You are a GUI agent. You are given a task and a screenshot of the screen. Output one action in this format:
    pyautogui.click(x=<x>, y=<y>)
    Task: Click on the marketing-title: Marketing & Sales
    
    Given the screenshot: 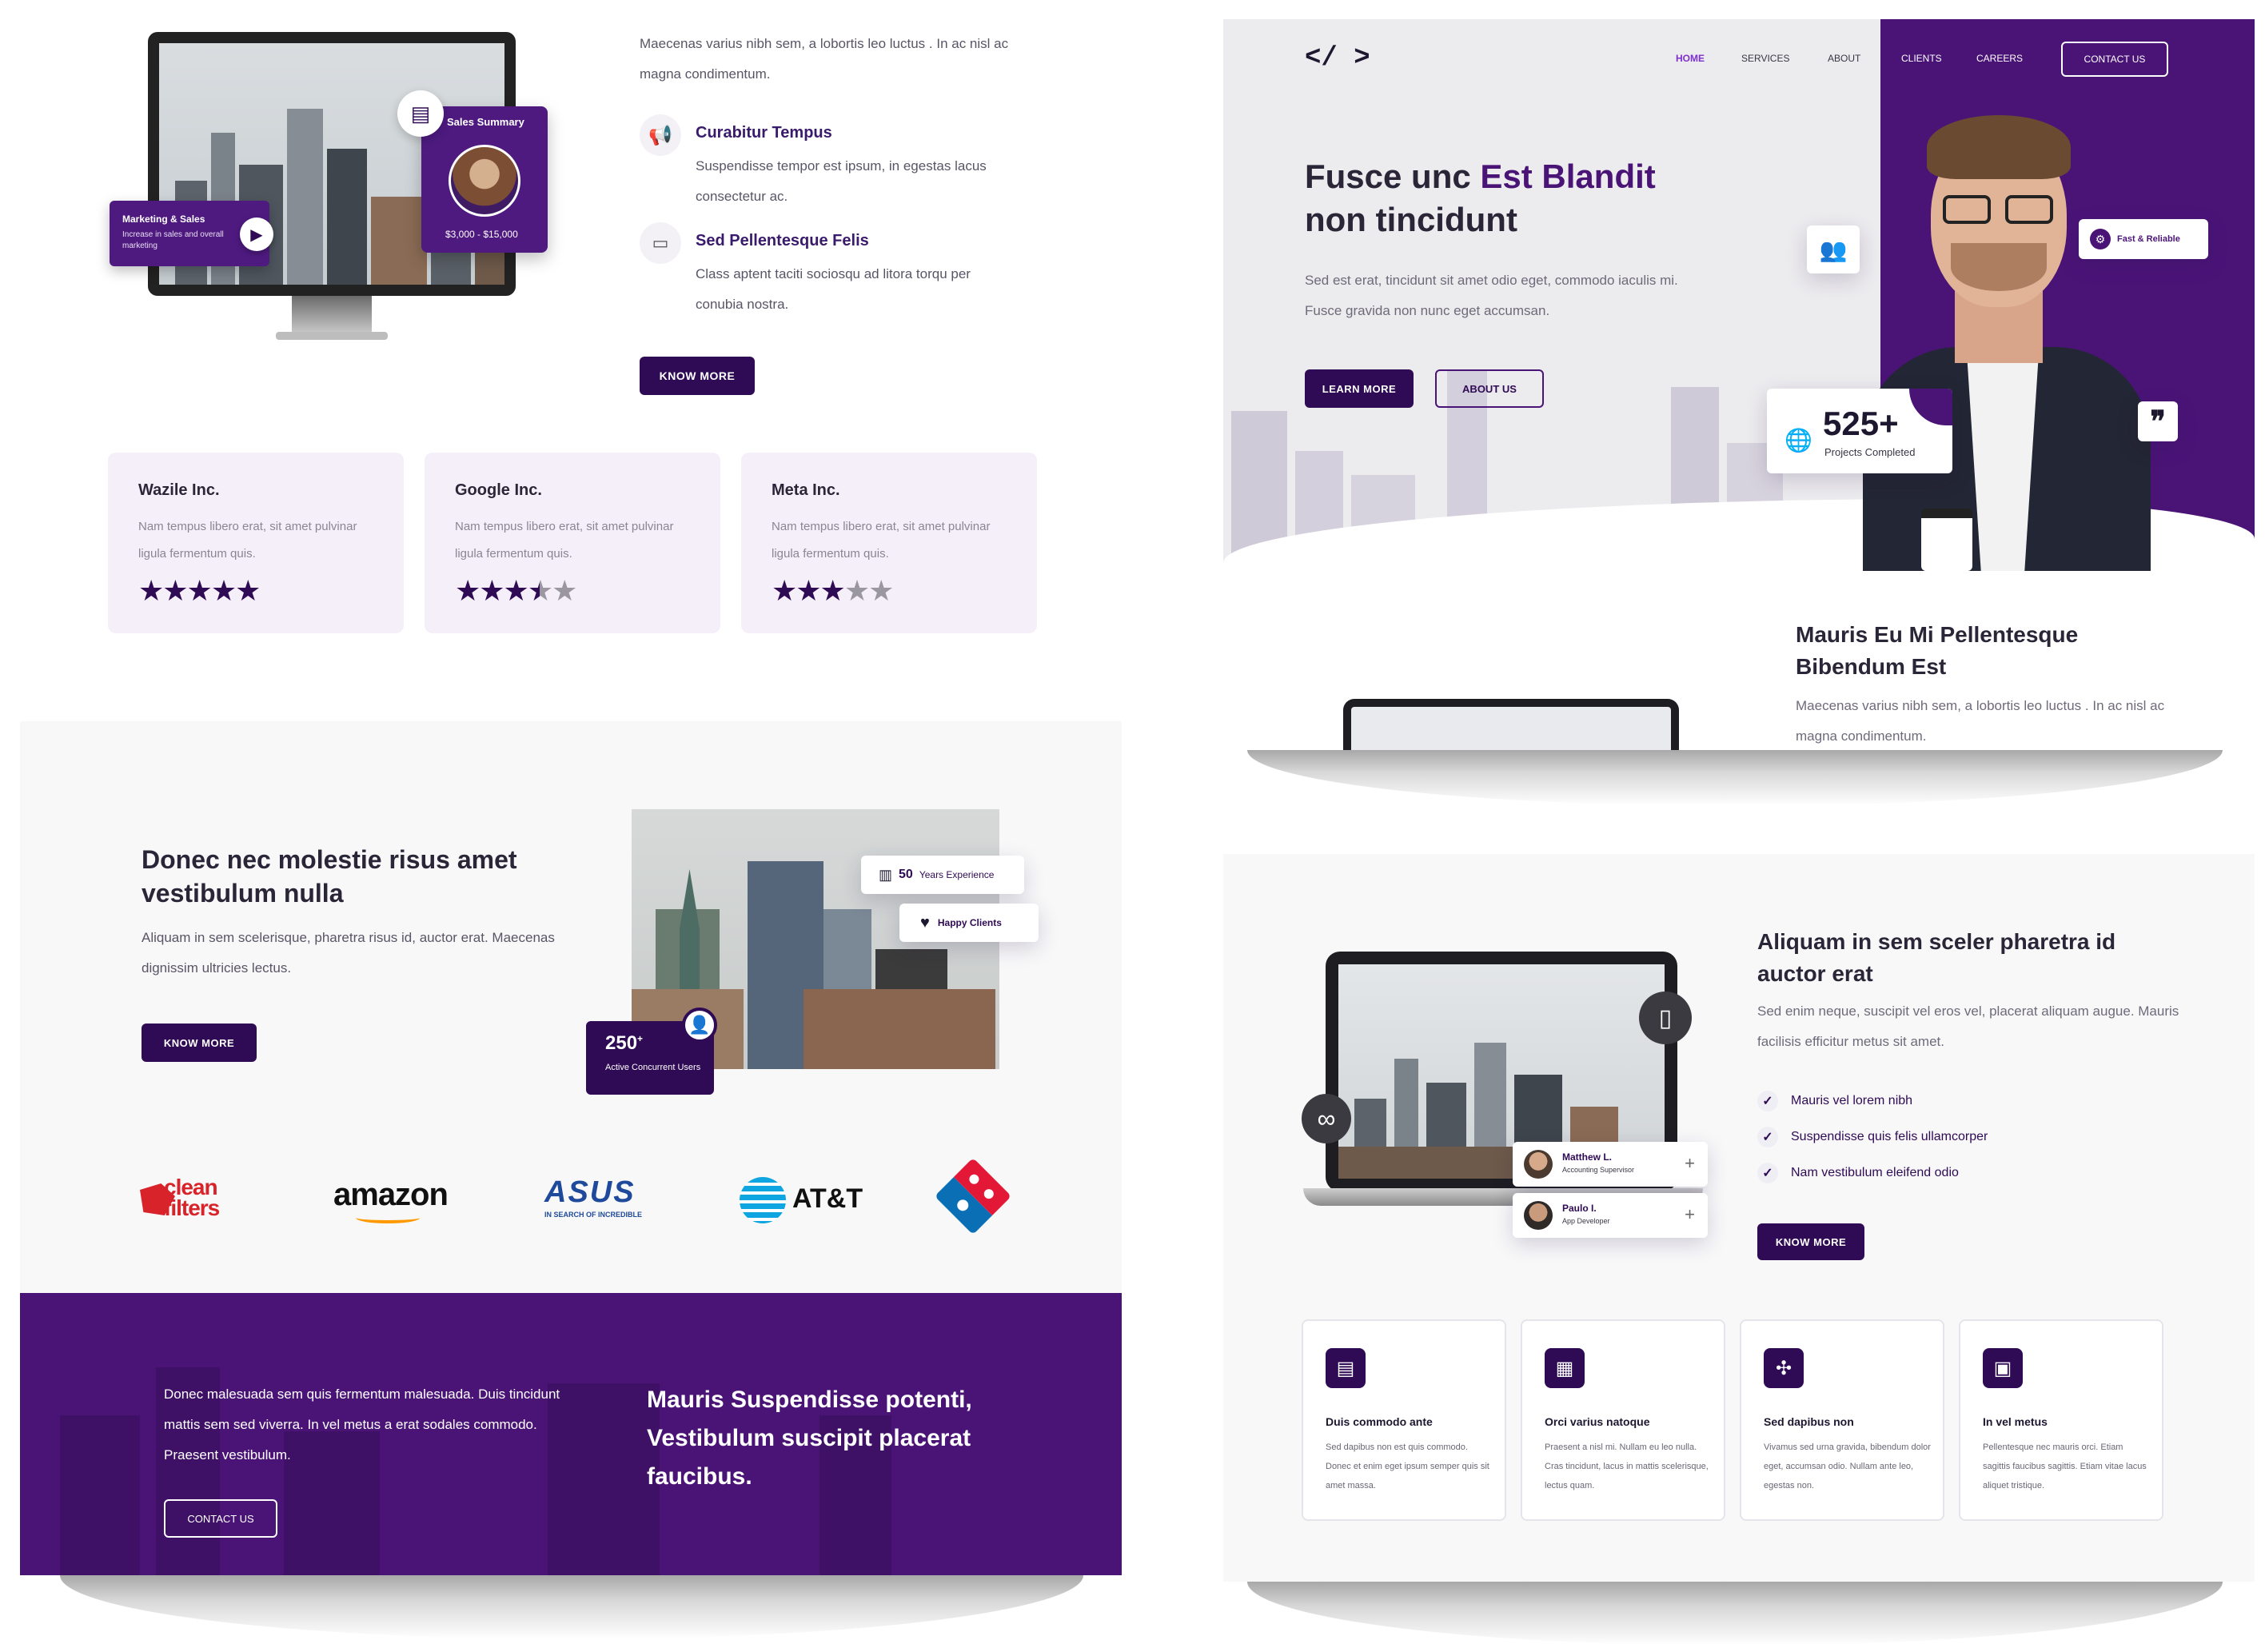 What is the action you would take?
    pyautogui.click(x=163, y=219)
    